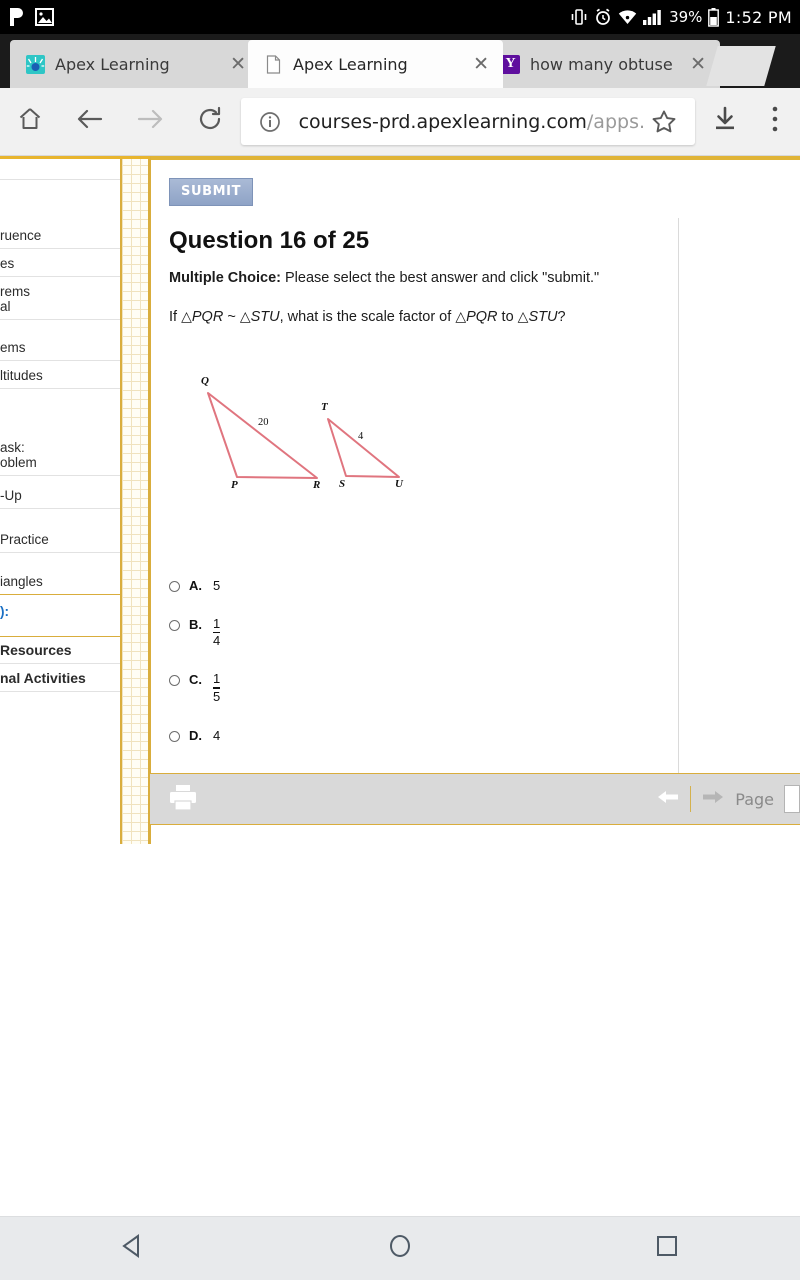 This screenshot has width=800, height=1280. I want to click on status-bar-left-icons, so click(31, 17).